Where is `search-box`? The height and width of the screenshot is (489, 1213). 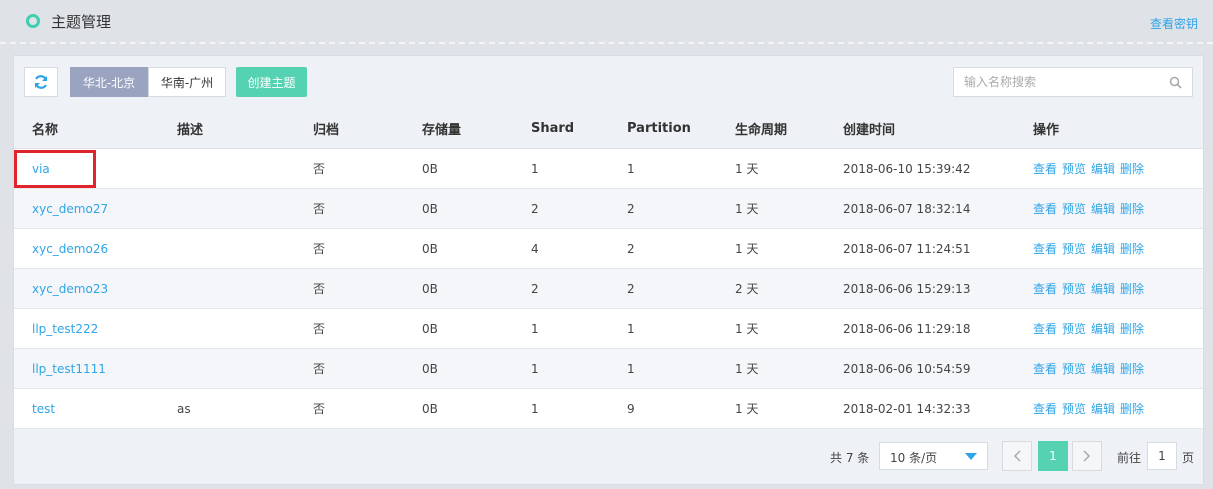
search-box is located at coordinates (1073, 82).